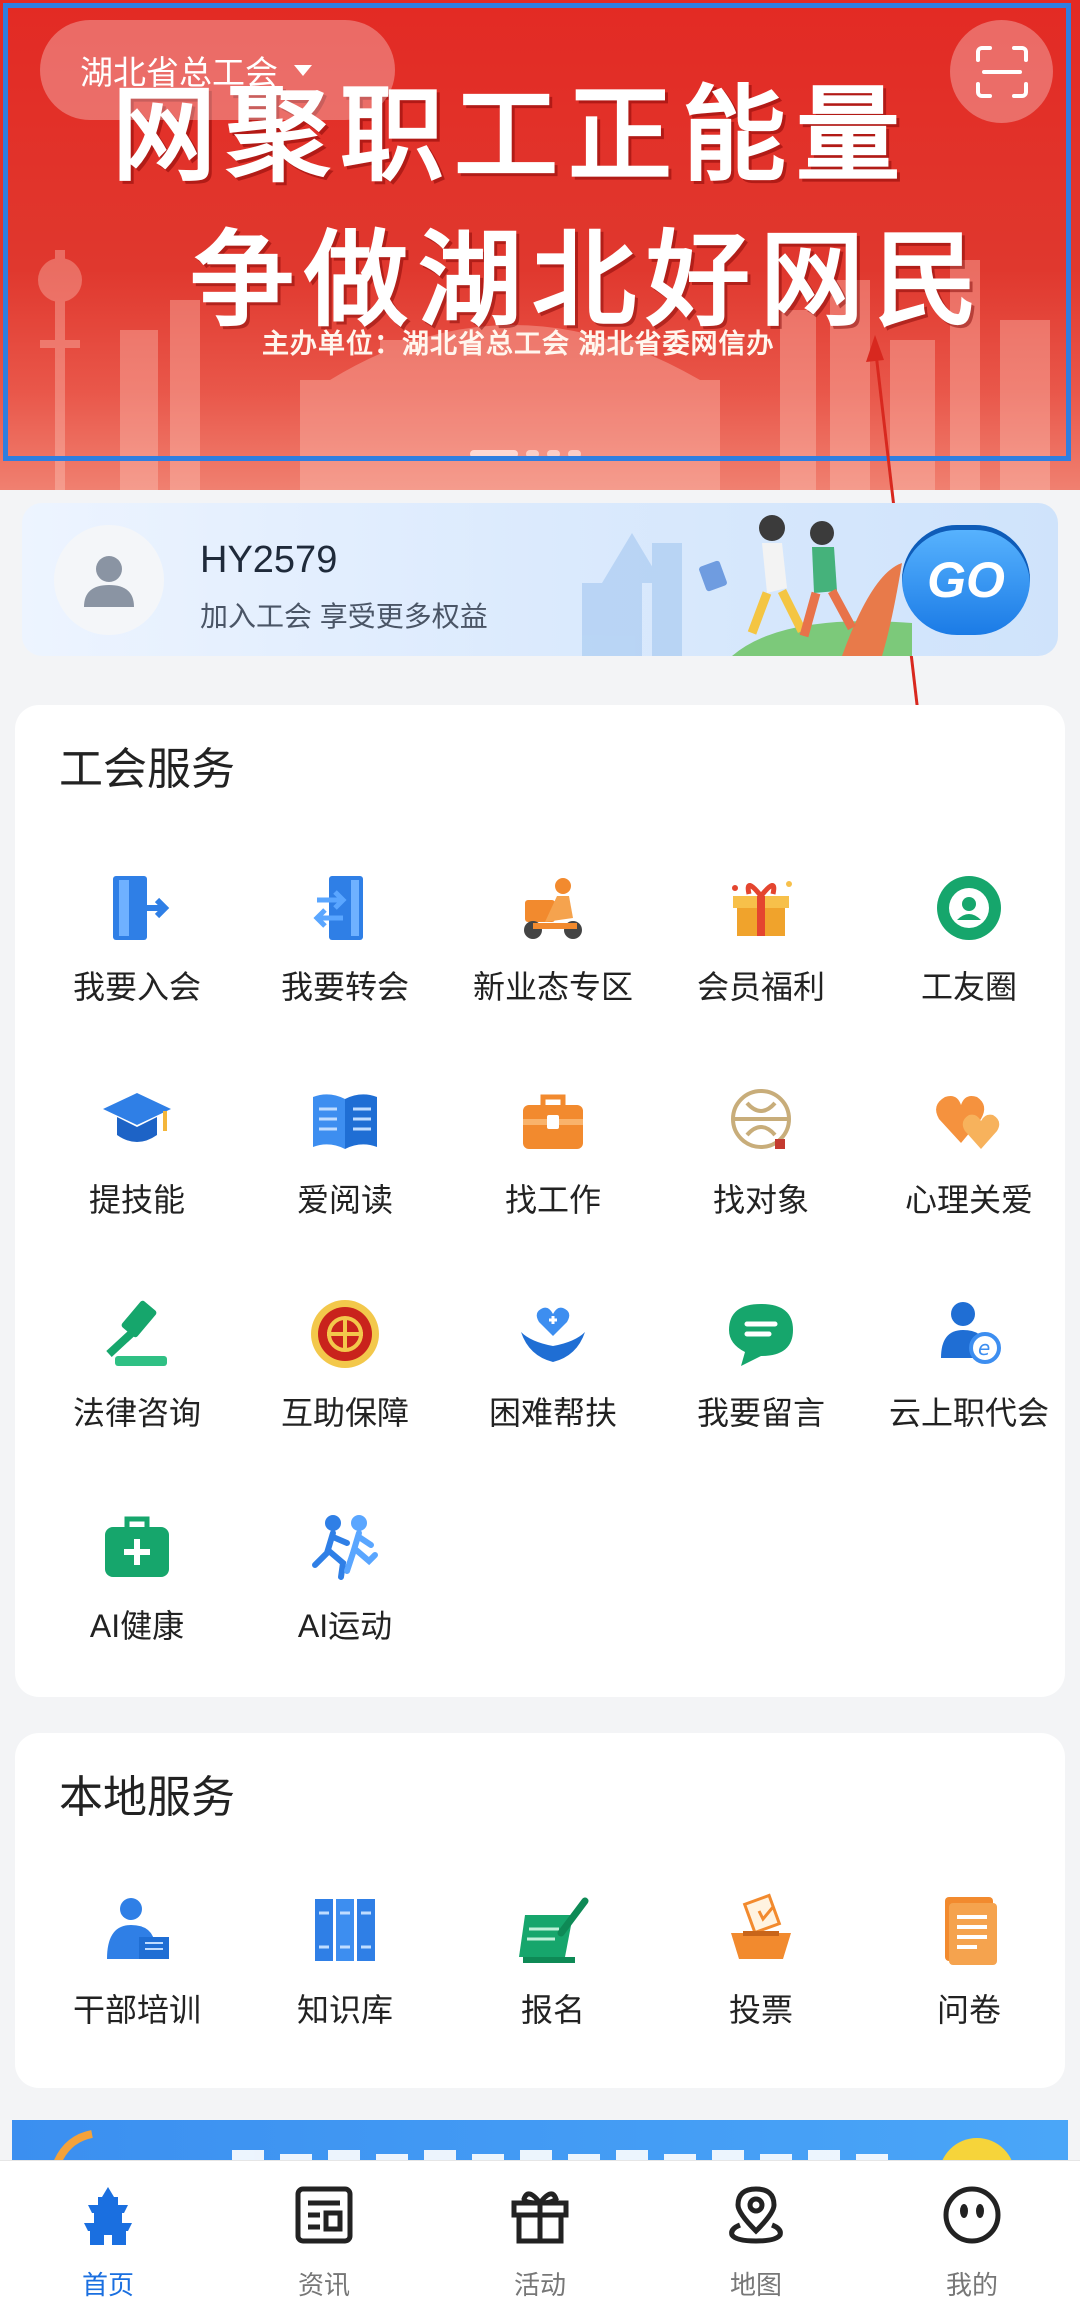 The width and height of the screenshot is (1080, 2318). Describe the element at coordinates (345, 1547) in the screenshot. I see `running-people-icon` at that location.